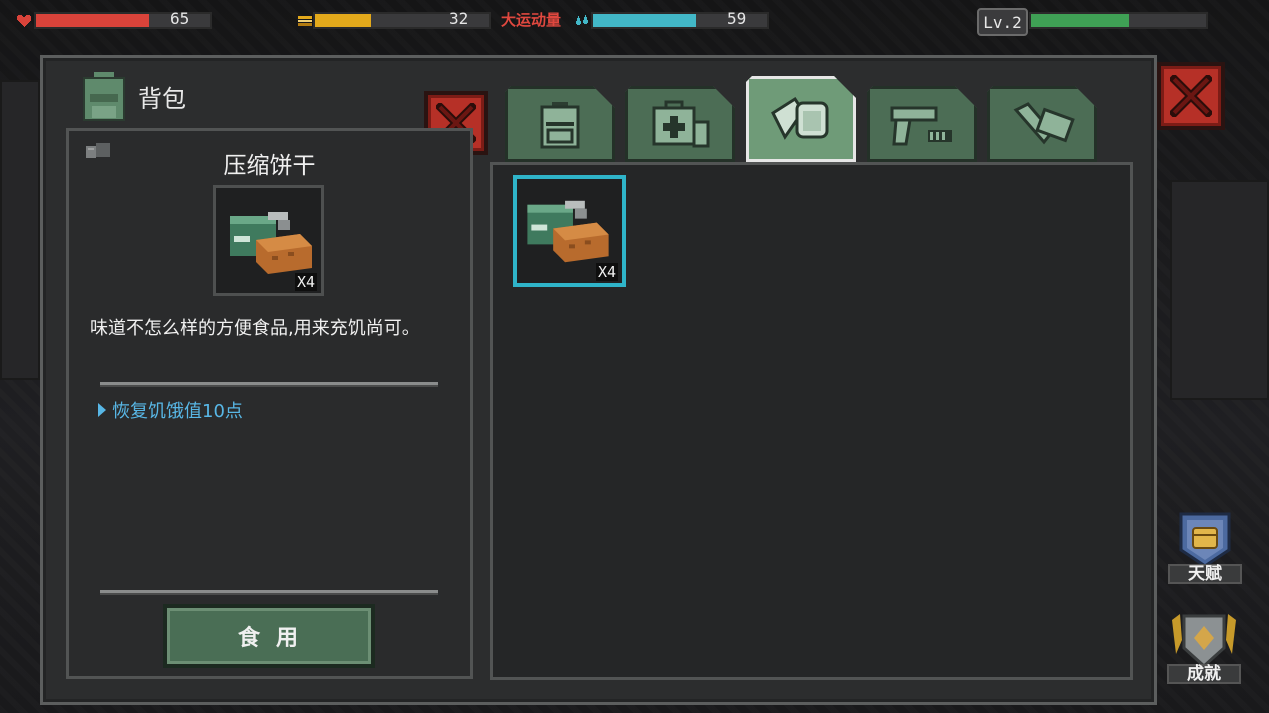 The image size is (1269, 713). What do you see at coordinates (1118, 20) in the screenshot?
I see `experience-bar` at bounding box center [1118, 20].